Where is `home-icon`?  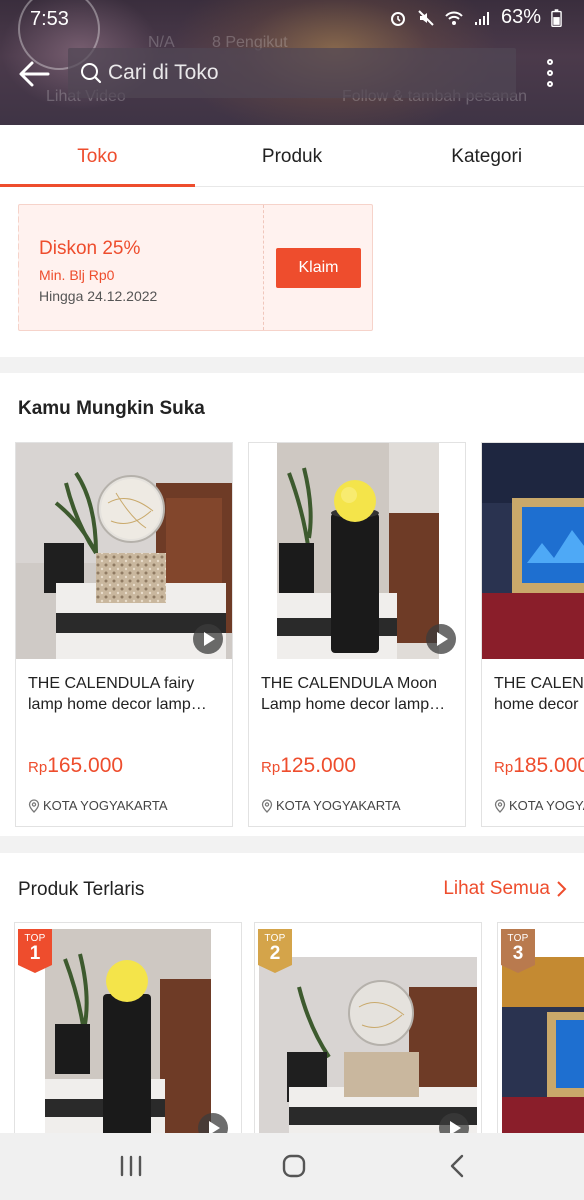 home-icon is located at coordinates (294, 1166).